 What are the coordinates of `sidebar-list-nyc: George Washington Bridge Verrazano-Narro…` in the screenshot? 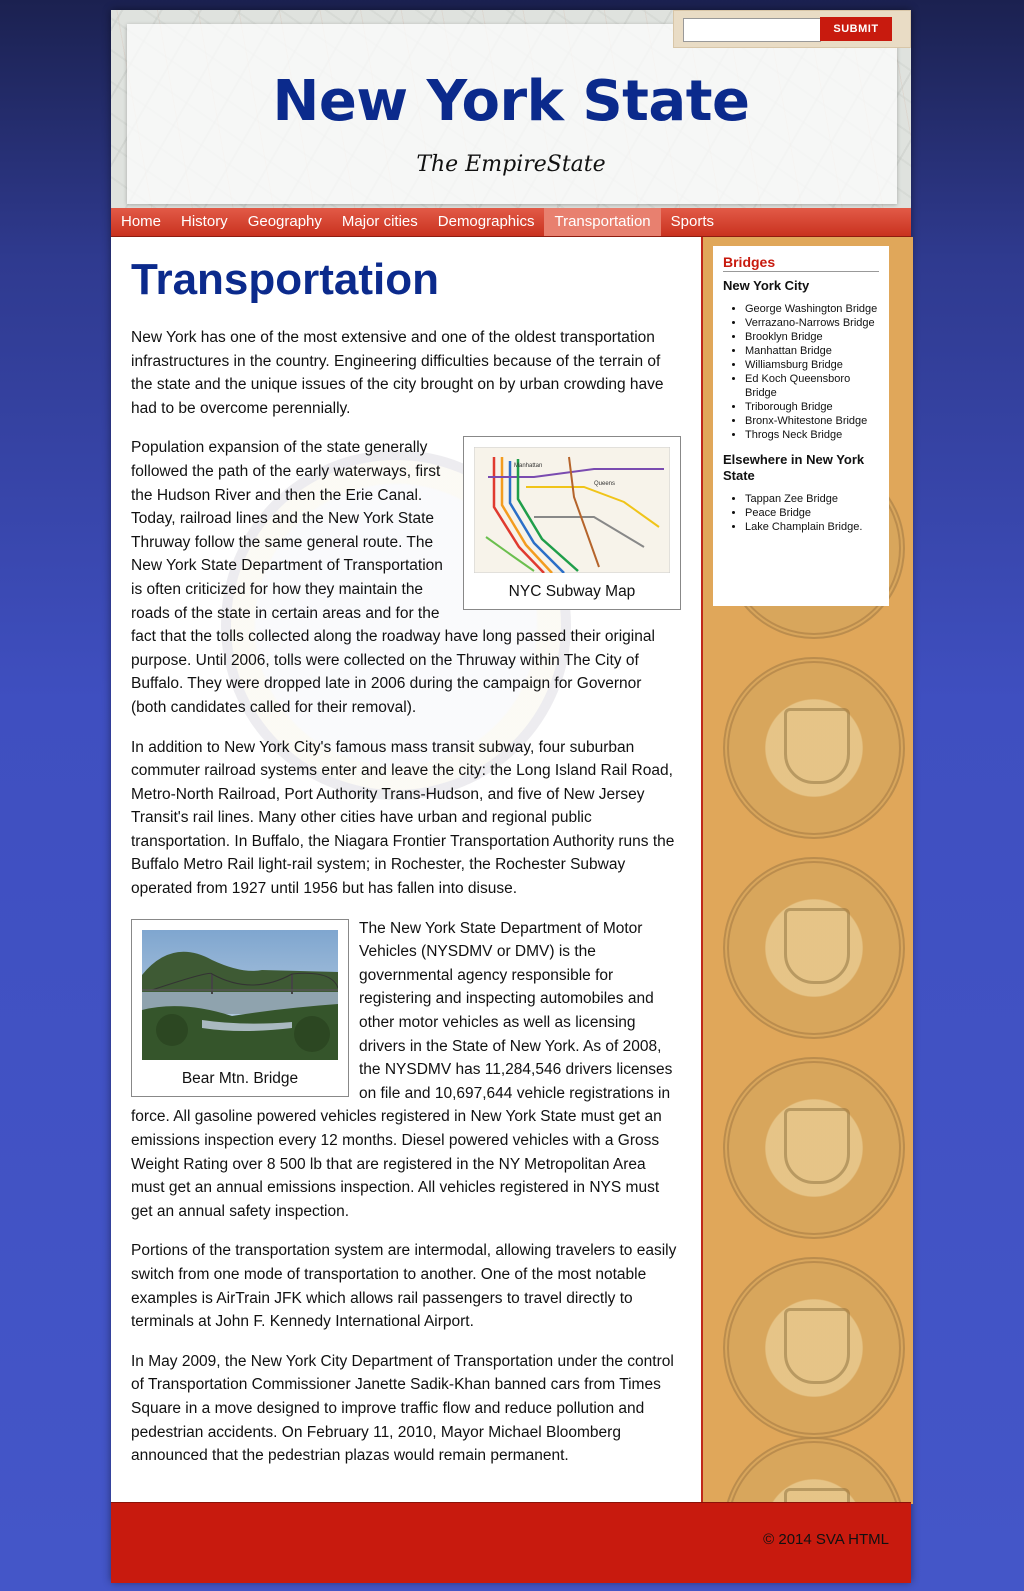 It's located at (801, 372).